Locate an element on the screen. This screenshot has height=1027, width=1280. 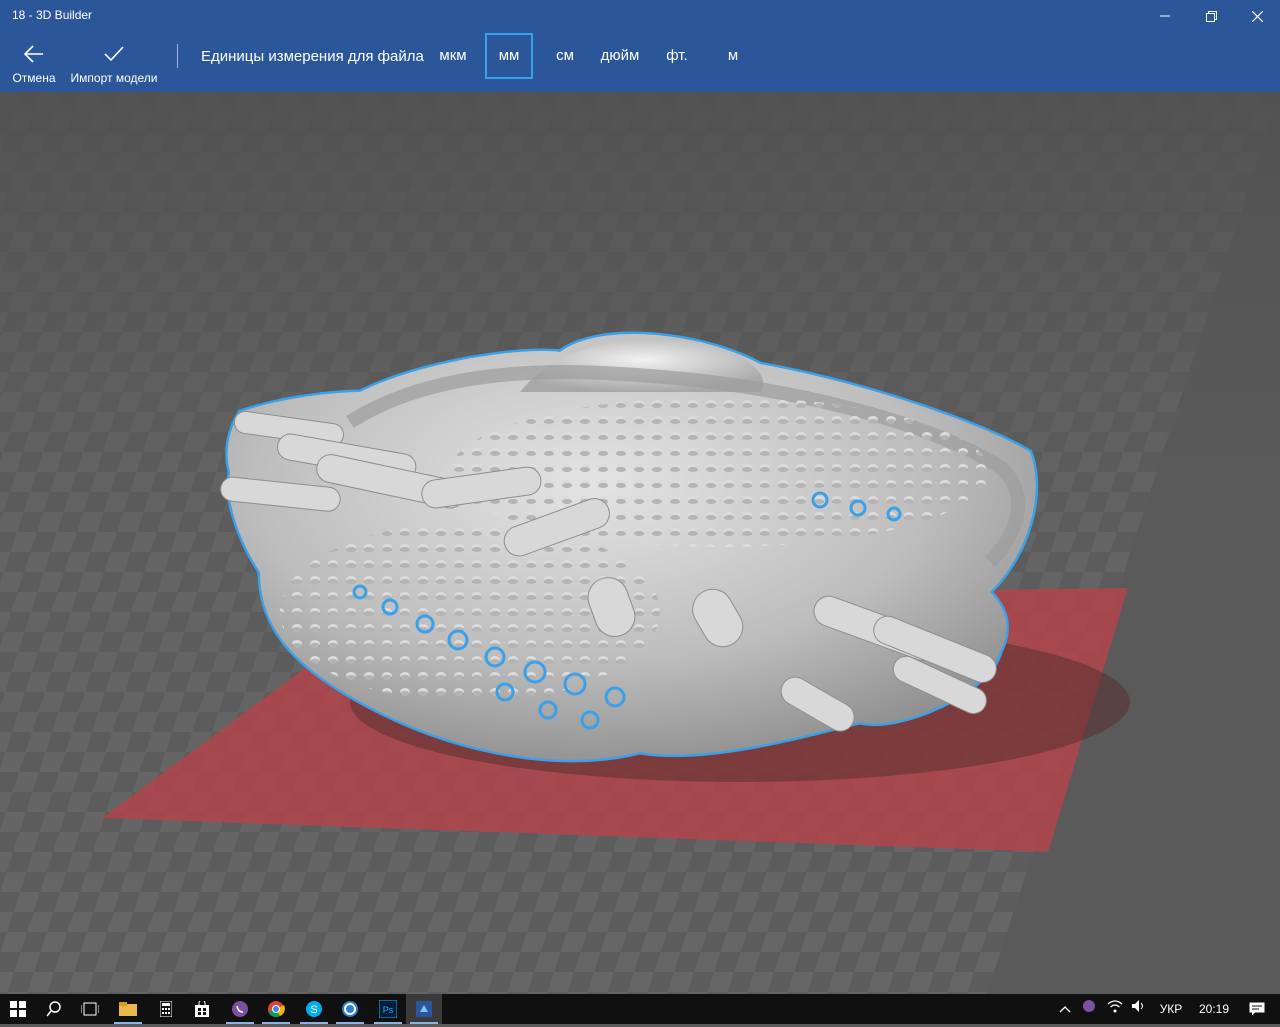
taskbar-skype: S is located at coordinates (314, 1009).